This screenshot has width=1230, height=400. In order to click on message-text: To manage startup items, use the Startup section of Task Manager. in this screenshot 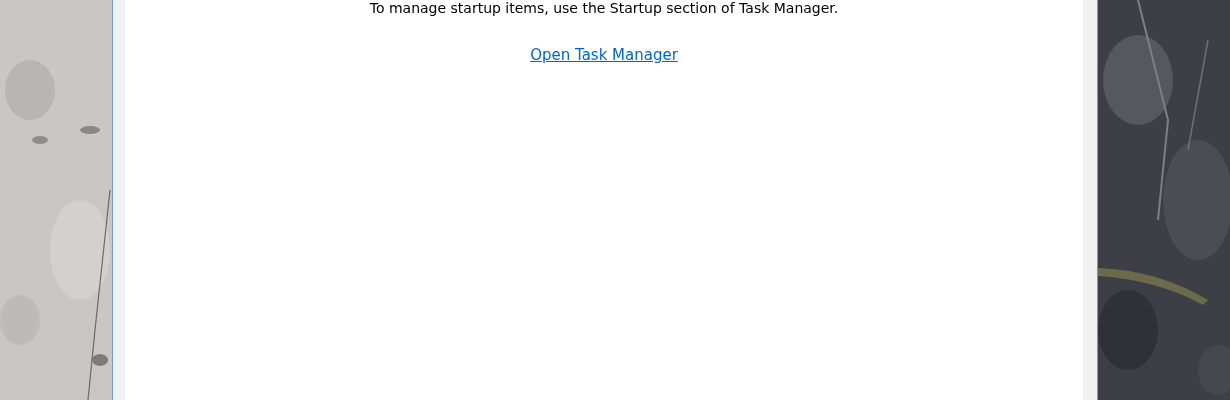, I will do `click(604, 8)`.